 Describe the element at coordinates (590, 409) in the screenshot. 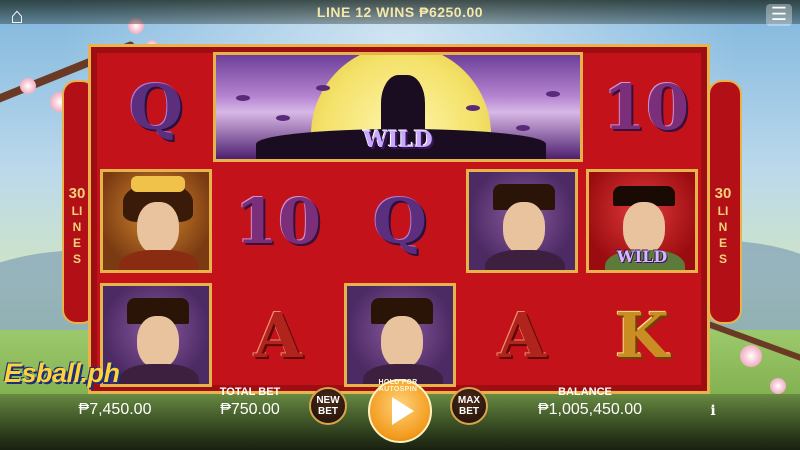

I see `balance-value: ₱1,005,450.00` at that location.